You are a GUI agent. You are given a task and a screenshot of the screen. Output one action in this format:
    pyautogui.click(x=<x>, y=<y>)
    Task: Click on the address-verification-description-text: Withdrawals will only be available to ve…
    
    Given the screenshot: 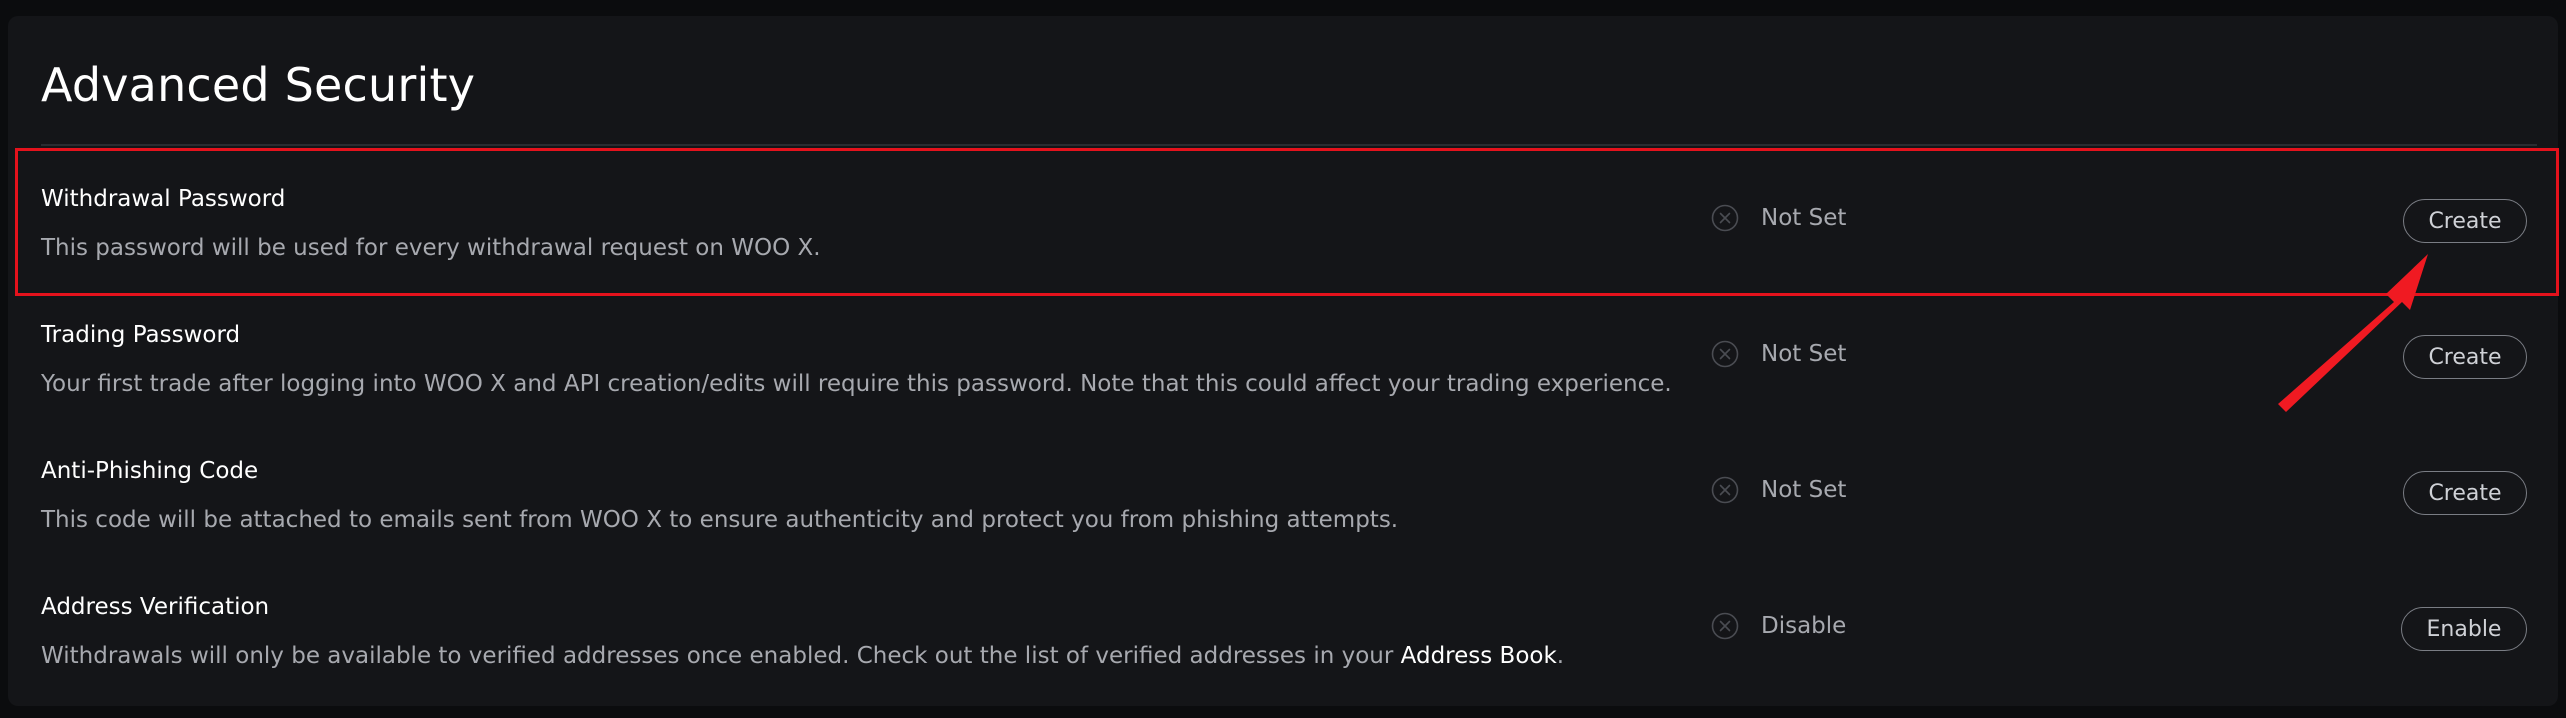 What is the action you would take?
    pyautogui.click(x=721, y=656)
    